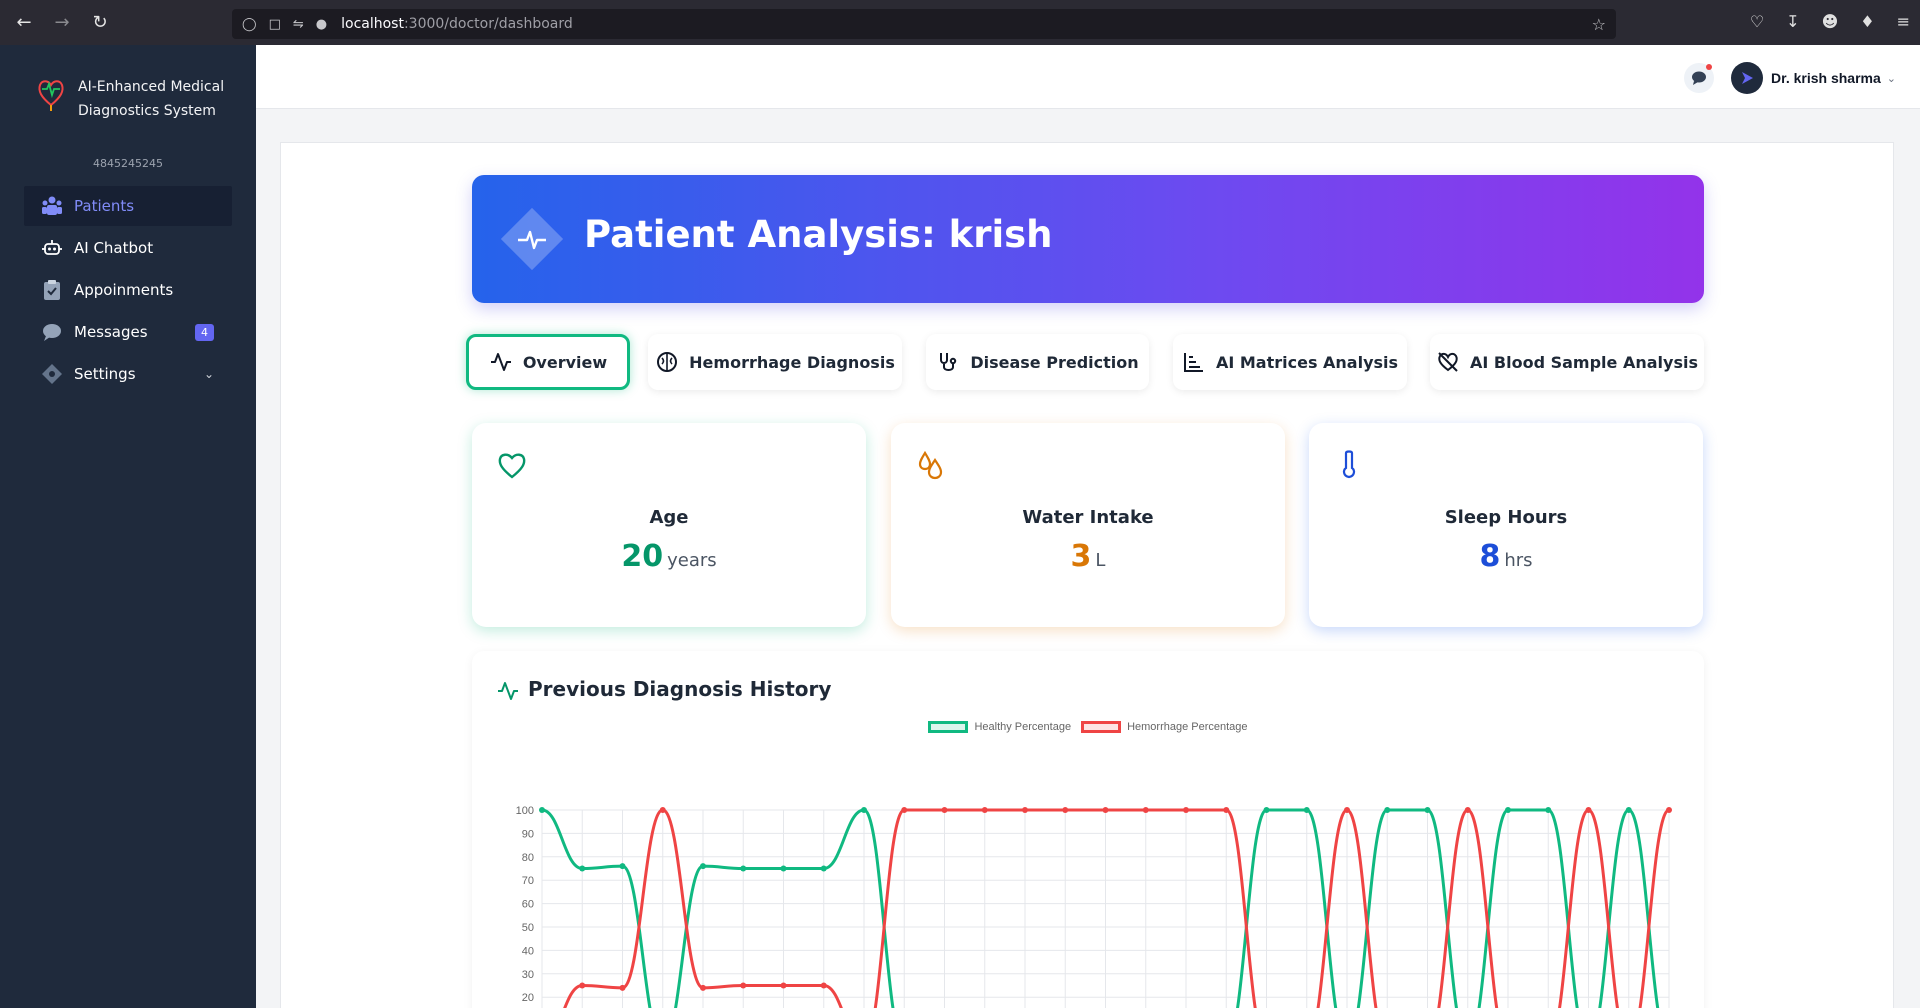  What do you see at coordinates (321, 24) in the screenshot?
I see `microphone-icon: ●` at bounding box center [321, 24].